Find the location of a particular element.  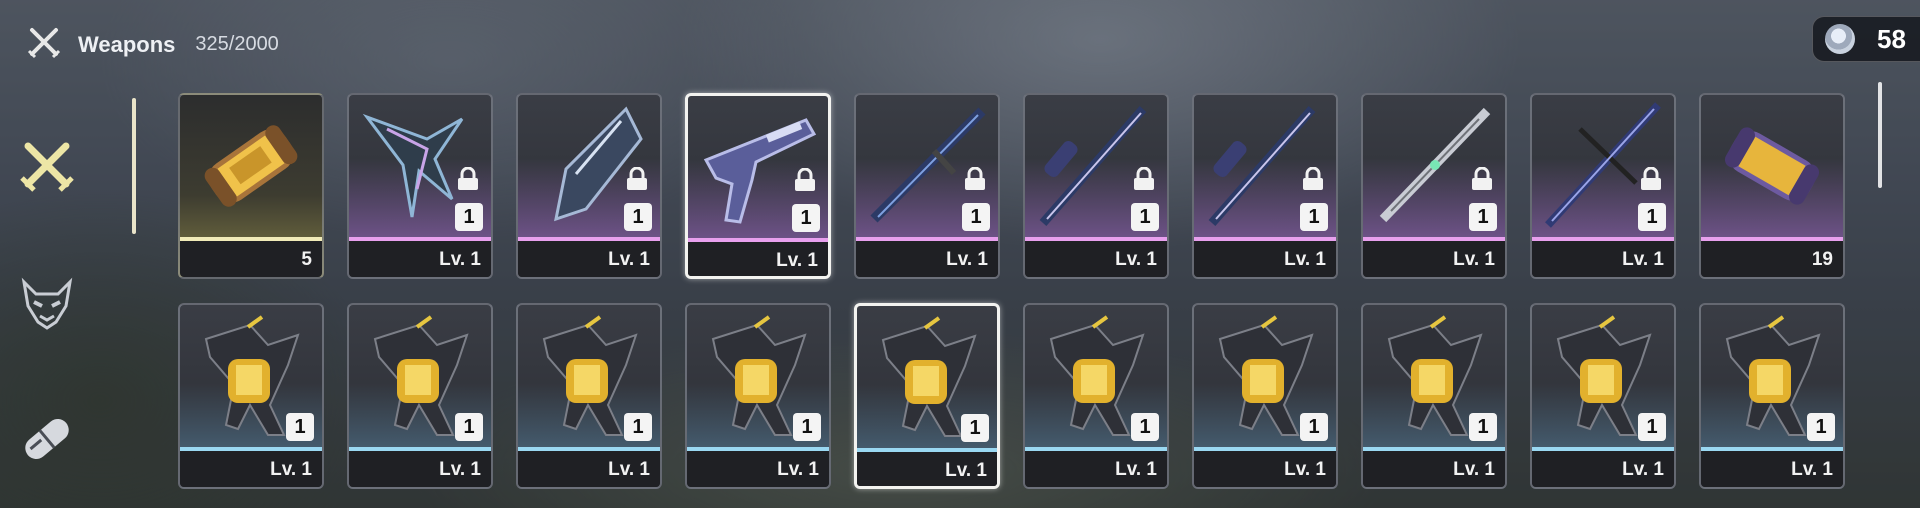

gold-capsule-icon is located at coordinates (251, 166).